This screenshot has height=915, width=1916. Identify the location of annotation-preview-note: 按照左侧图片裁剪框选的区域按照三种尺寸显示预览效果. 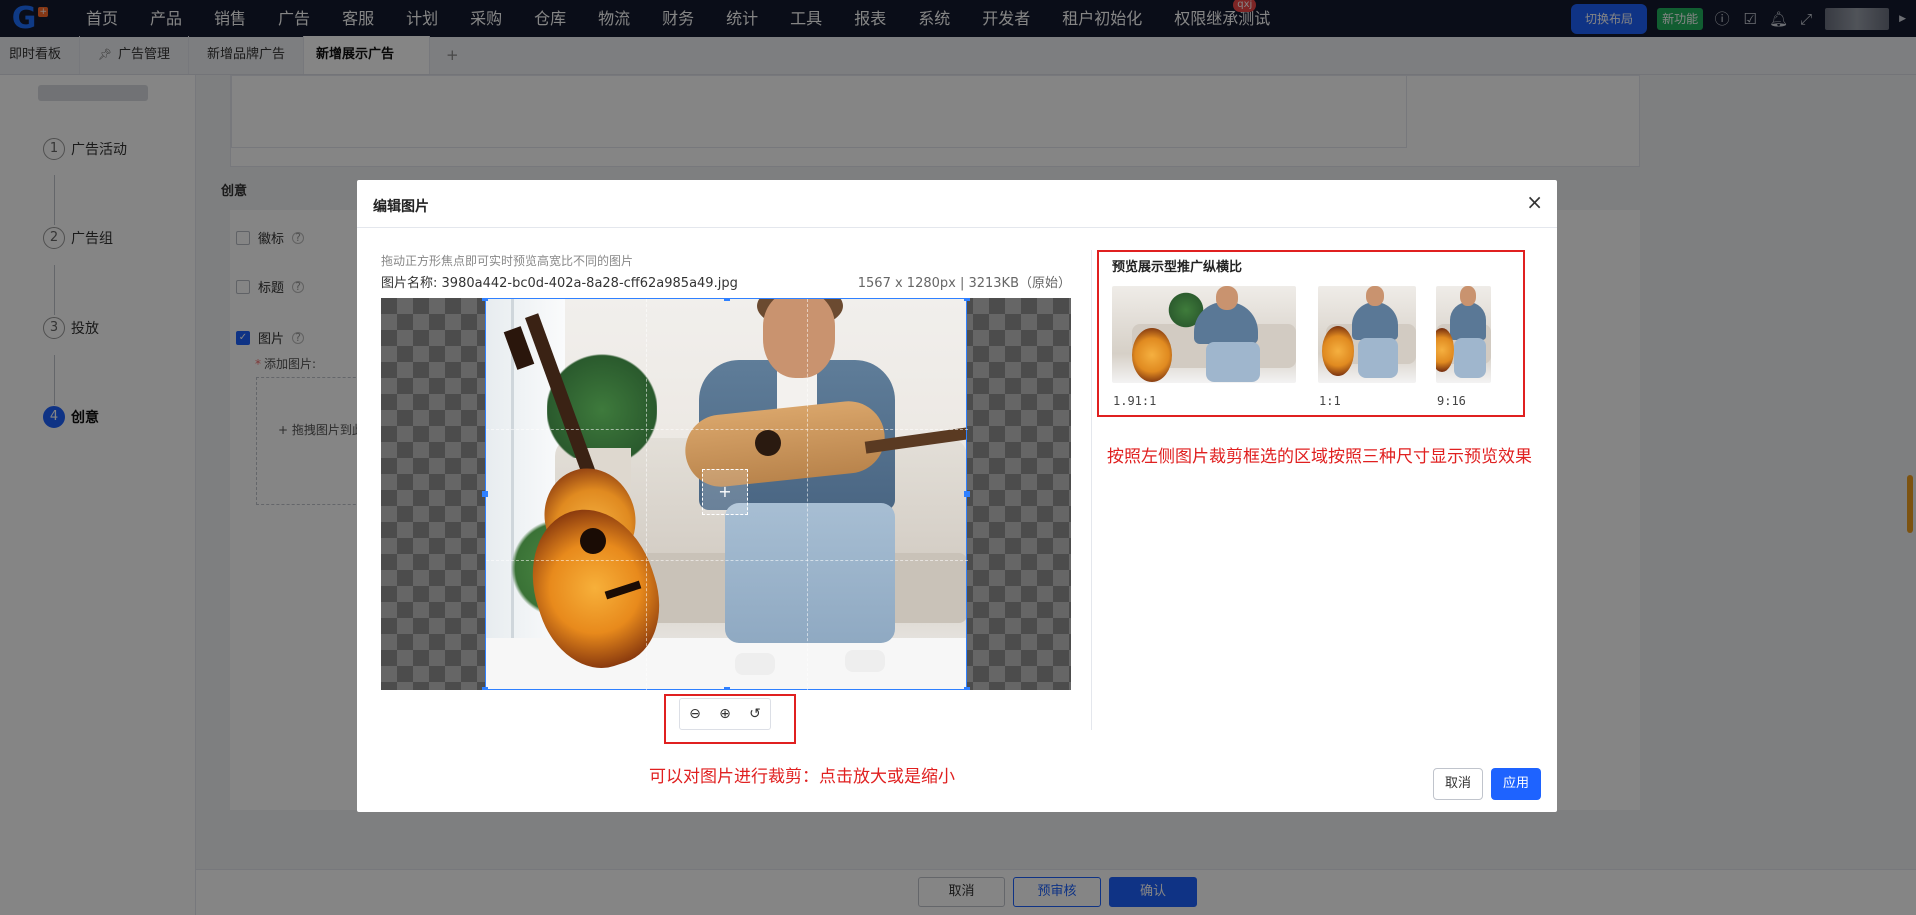
(1319, 457).